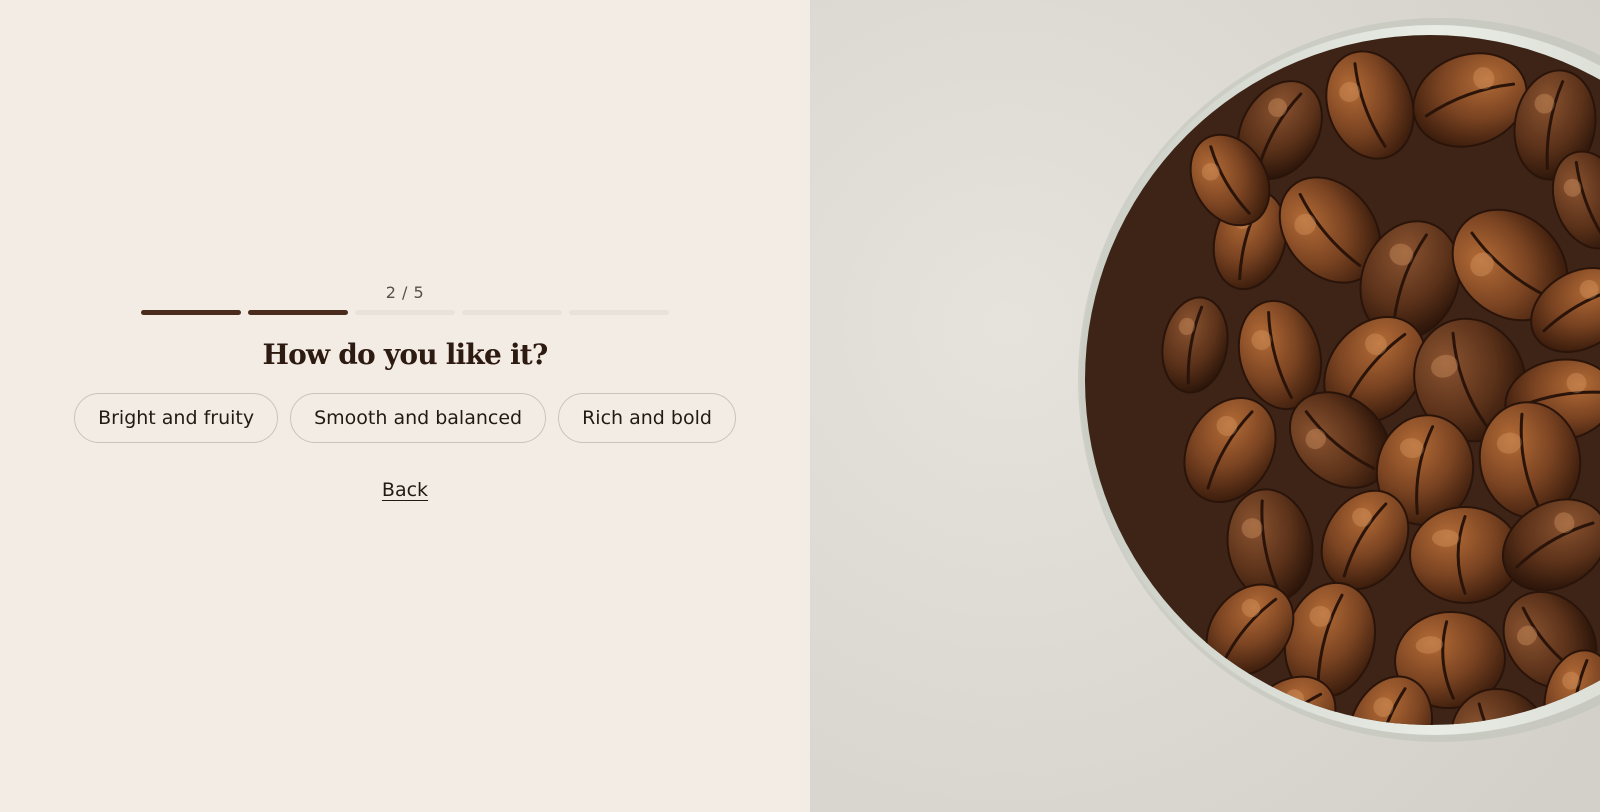 The width and height of the screenshot is (1600, 812). Describe the element at coordinates (405, 292) in the screenshot. I see `step-counter: 2 / 5` at that location.